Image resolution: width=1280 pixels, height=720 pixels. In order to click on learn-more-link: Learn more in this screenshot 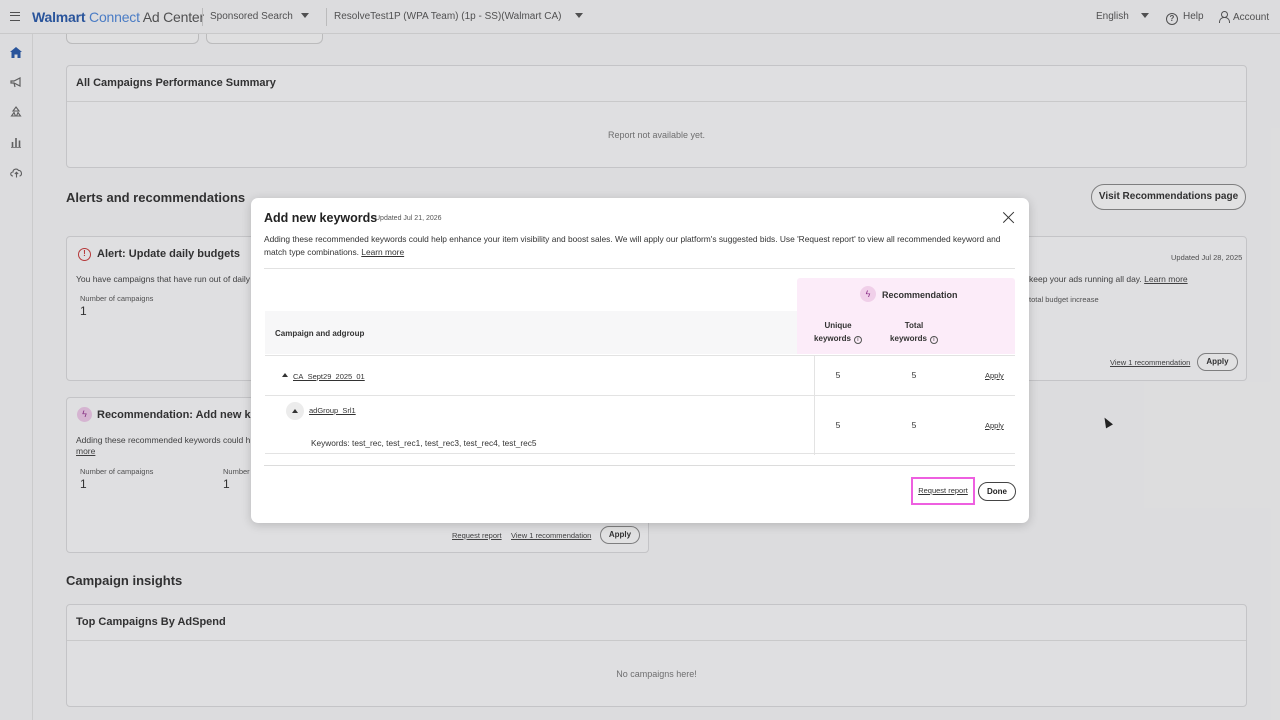, I will do `click(382, 252)`.